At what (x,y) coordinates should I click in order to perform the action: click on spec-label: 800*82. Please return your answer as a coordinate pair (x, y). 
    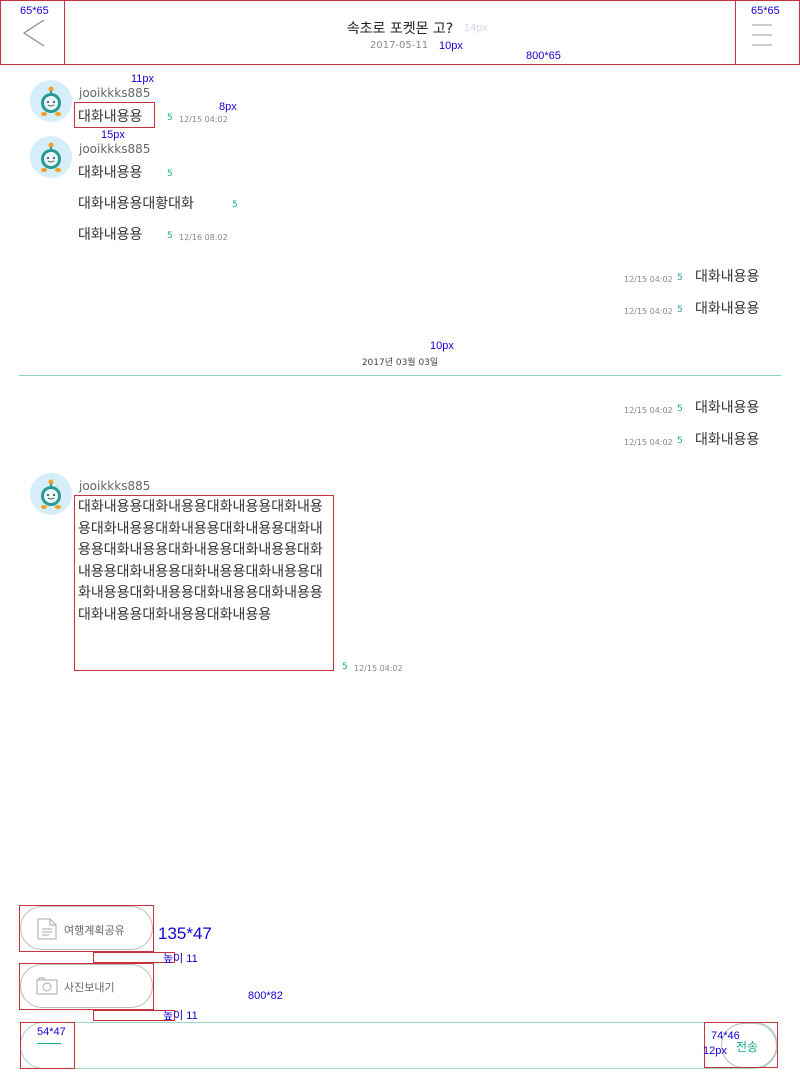
    Looking at the image, I should click on (265, 996).